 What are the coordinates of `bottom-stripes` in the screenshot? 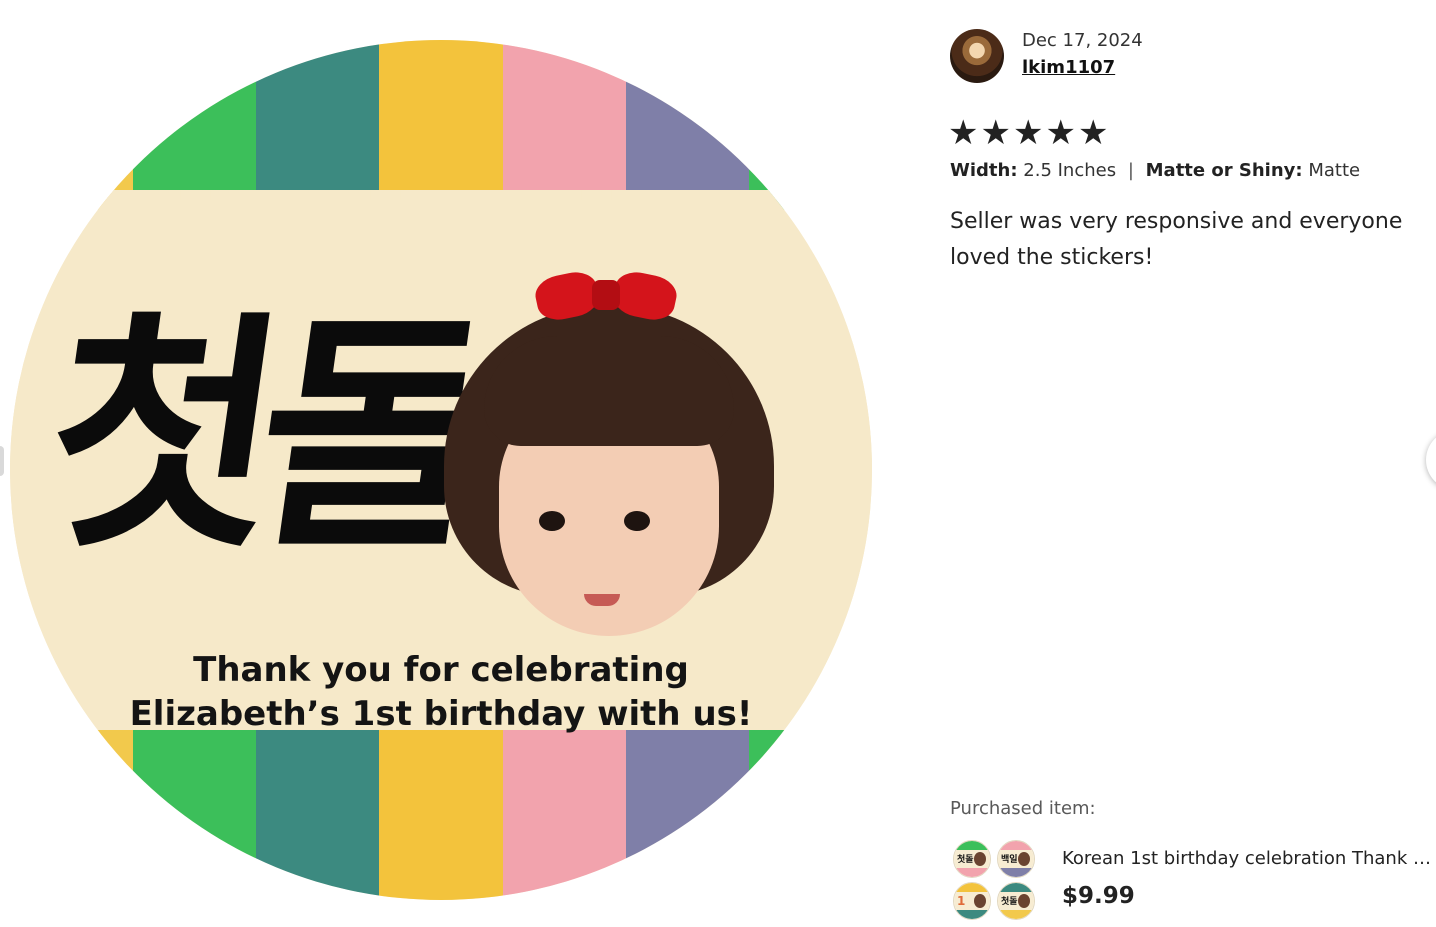 It's located at (441, 815).